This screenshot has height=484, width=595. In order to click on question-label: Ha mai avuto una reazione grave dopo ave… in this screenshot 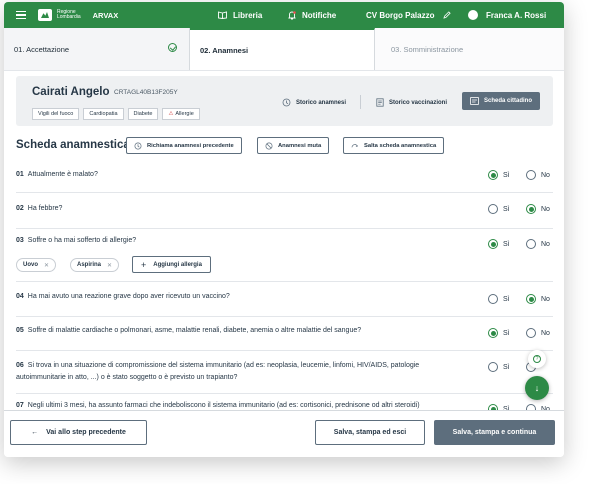, I will do `click(128, 296)`.